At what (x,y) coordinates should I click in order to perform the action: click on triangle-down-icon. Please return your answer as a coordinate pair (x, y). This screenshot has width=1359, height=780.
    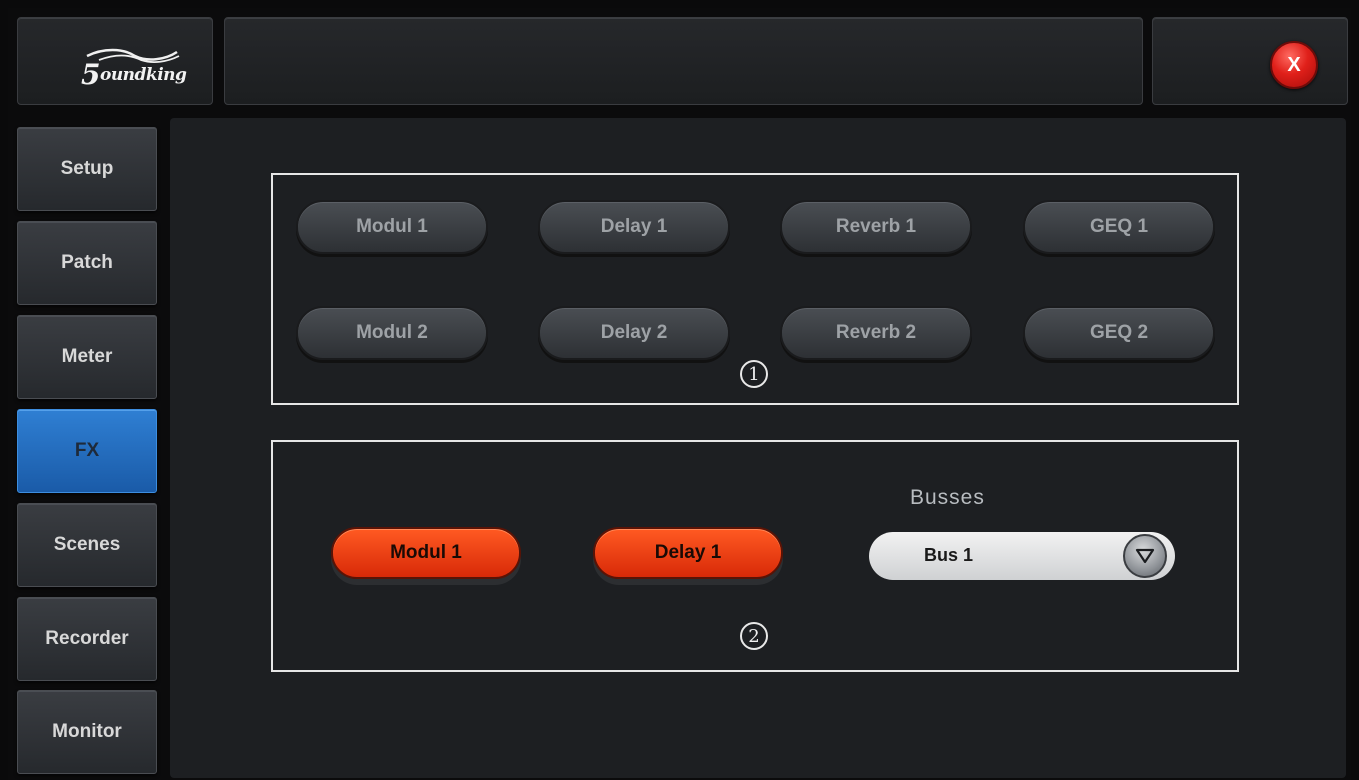
    Looking at the image, I should click on (1145, 556).